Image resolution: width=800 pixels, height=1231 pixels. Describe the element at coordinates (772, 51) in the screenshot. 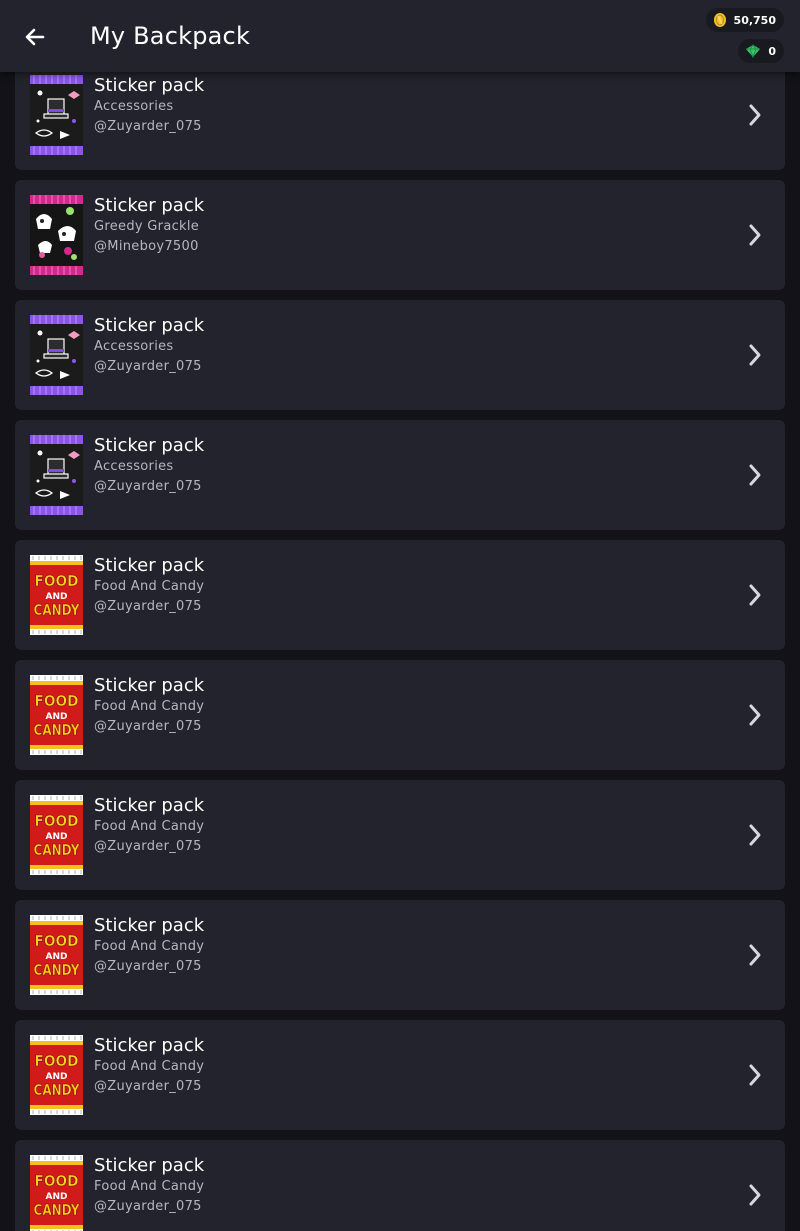

I see `gem-count: 0` at that location.